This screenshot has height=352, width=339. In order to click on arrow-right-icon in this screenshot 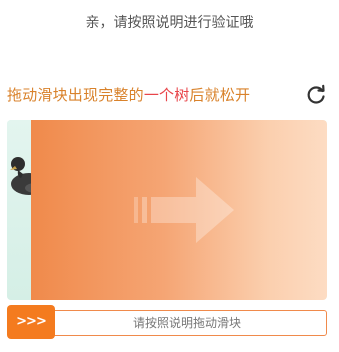, I will do `click(184, 210)`.